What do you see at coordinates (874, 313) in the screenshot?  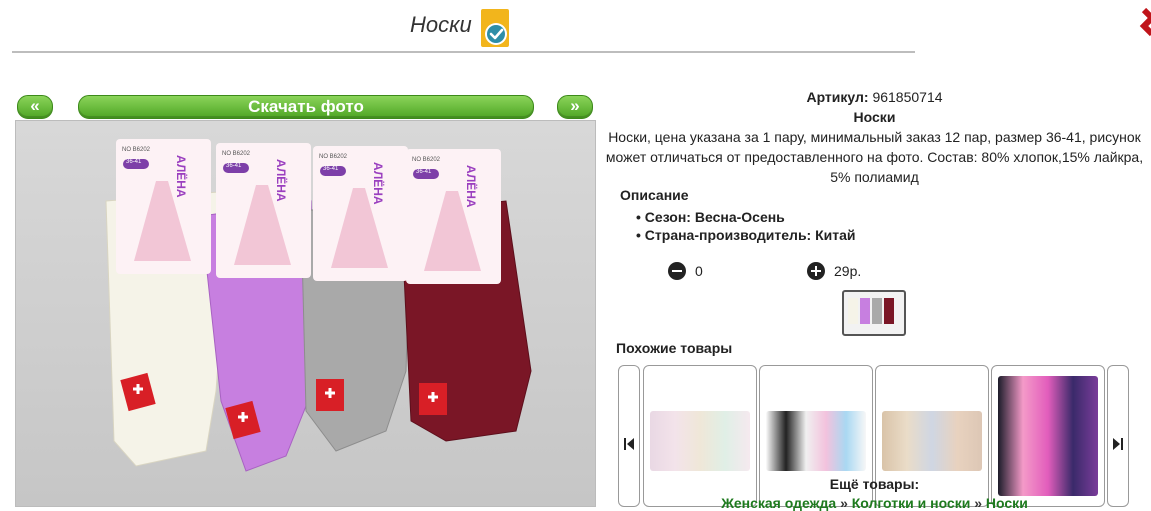 I see `product-thumbnail` at bounding box center [874, 313].